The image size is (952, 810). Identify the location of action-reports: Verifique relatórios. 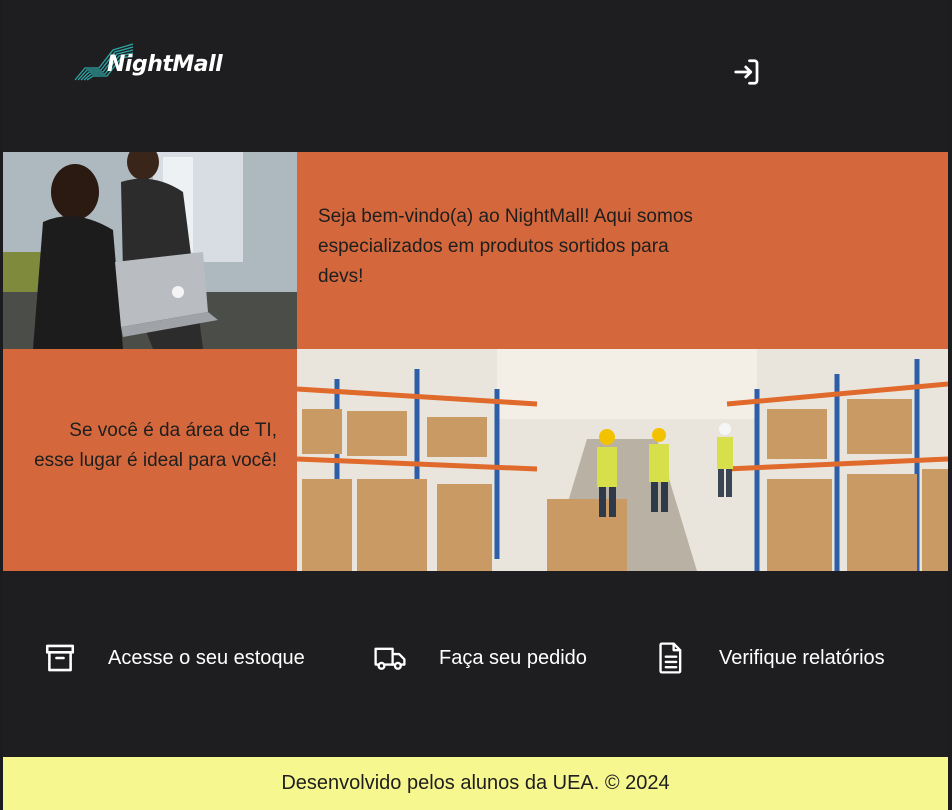
(769, 658).